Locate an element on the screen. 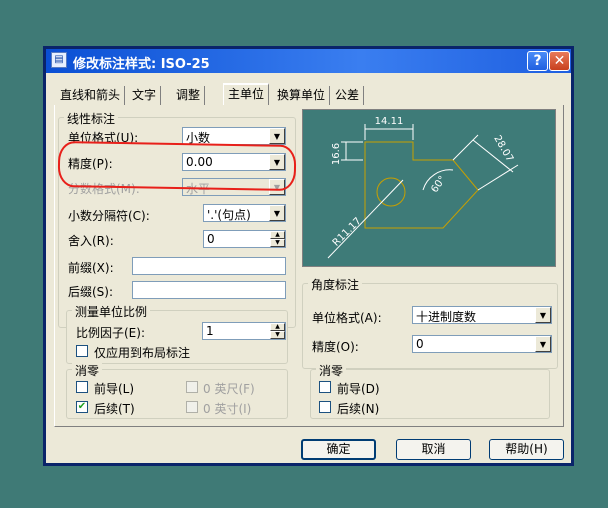  layout-only-checkbox is located at coordinates (82, 351).